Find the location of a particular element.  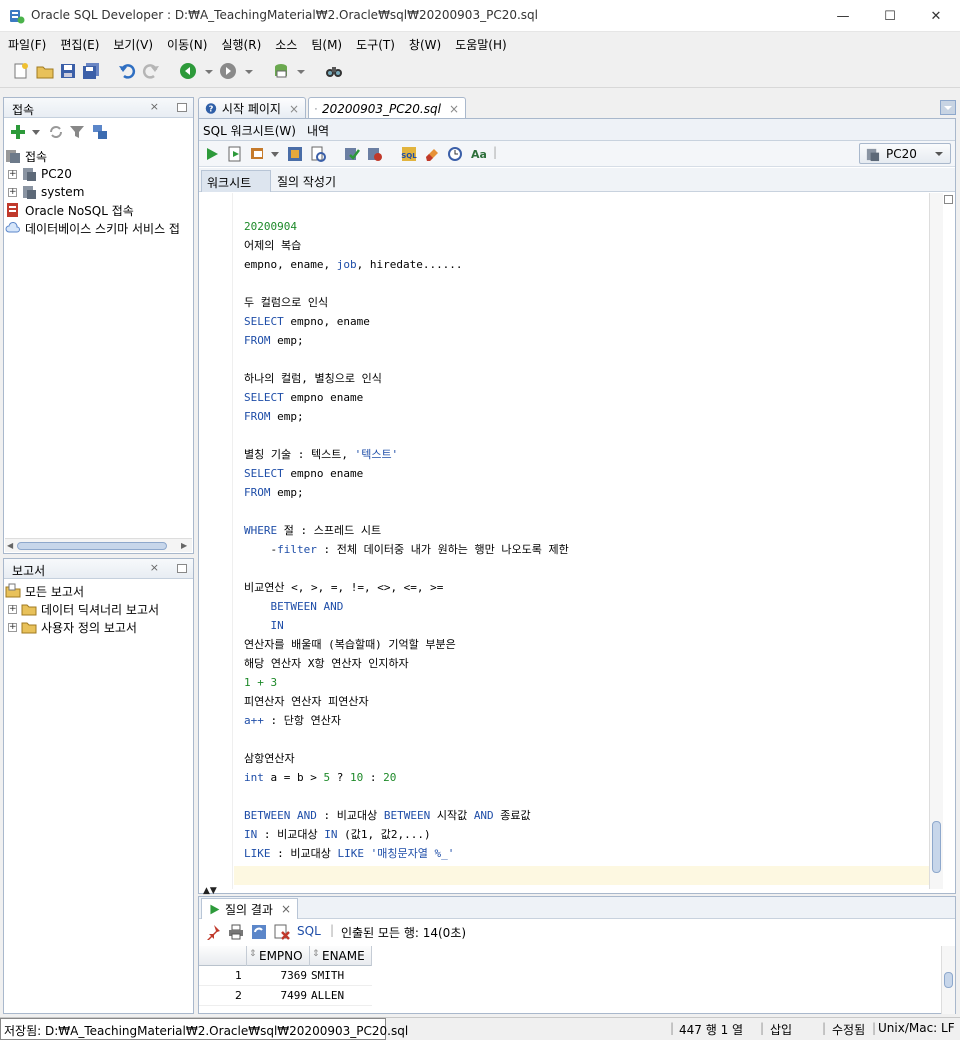

cell-empno: 7369 is located at coordinates (282, 975).